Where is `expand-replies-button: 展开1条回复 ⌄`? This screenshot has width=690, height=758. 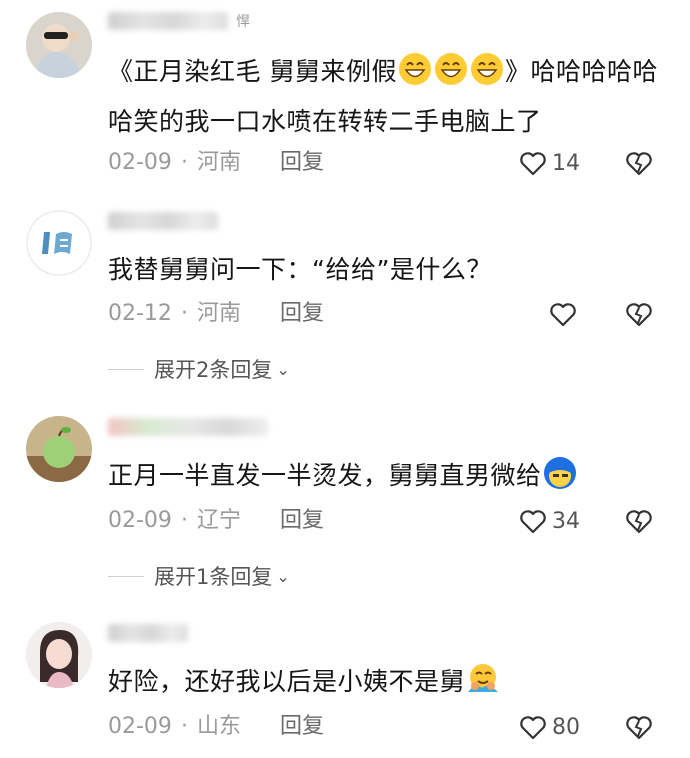 expand-replies-button: 展开1条回复 ⌄ is located at coordinates (199, 576).